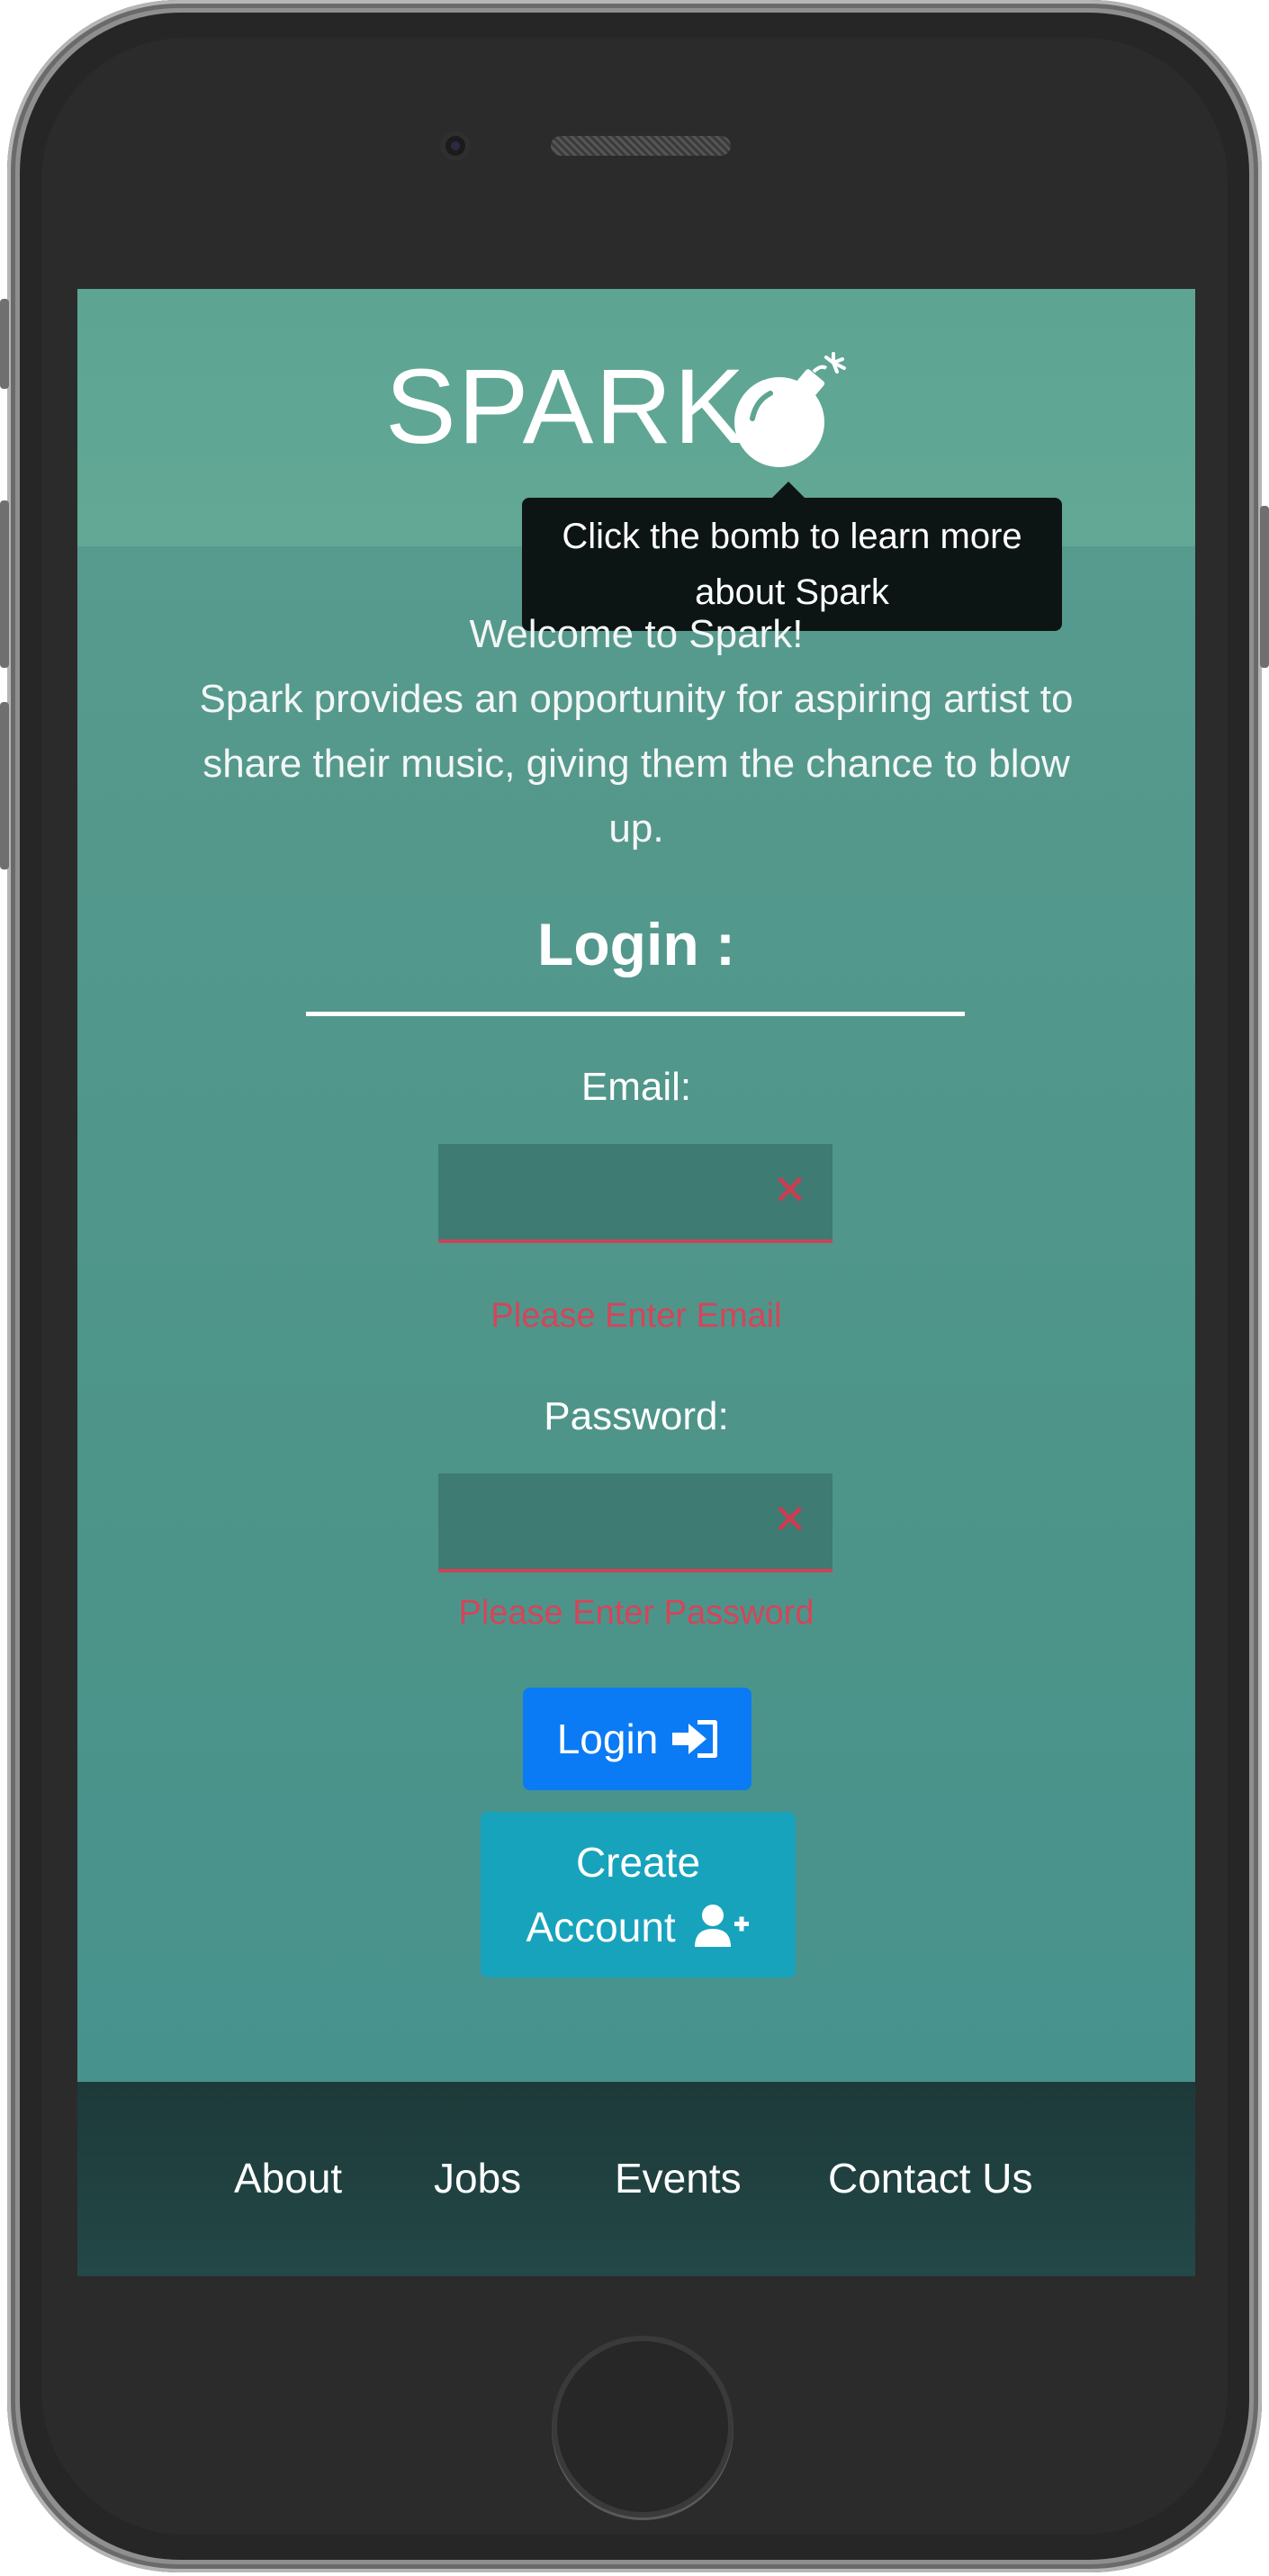 The width and height of the screenshot is (1269, 2576). Describe the element at coordinates (636, 1613) in the screenshot. I see `password-error: Please Enter Password` at that location.